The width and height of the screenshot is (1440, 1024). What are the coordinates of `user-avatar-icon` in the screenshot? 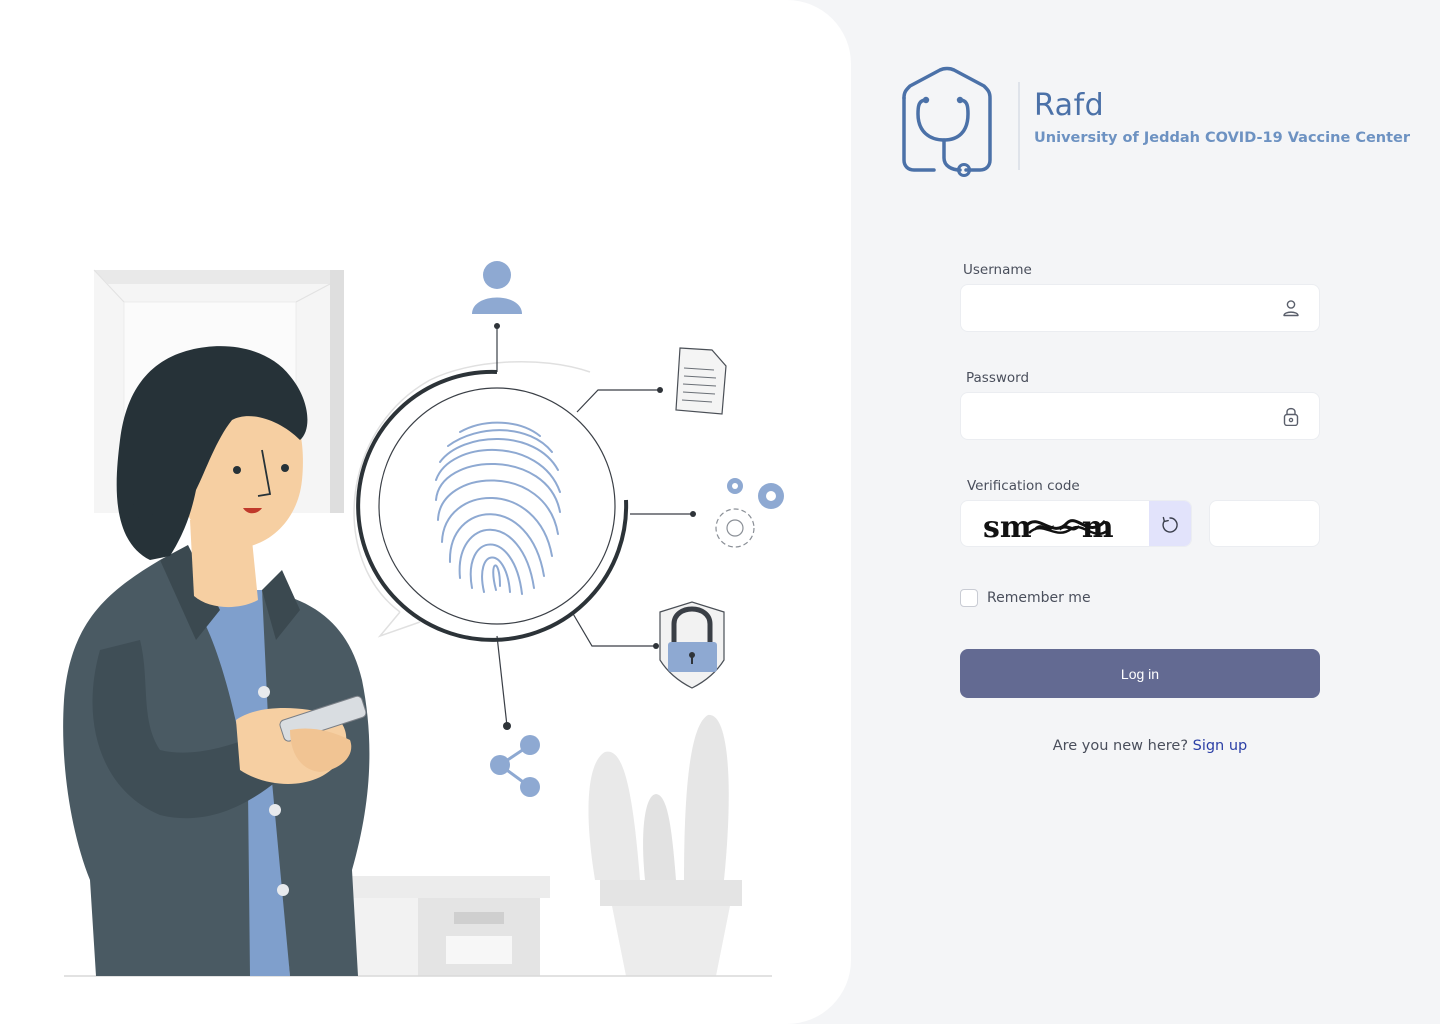 It's located at (497, 287).